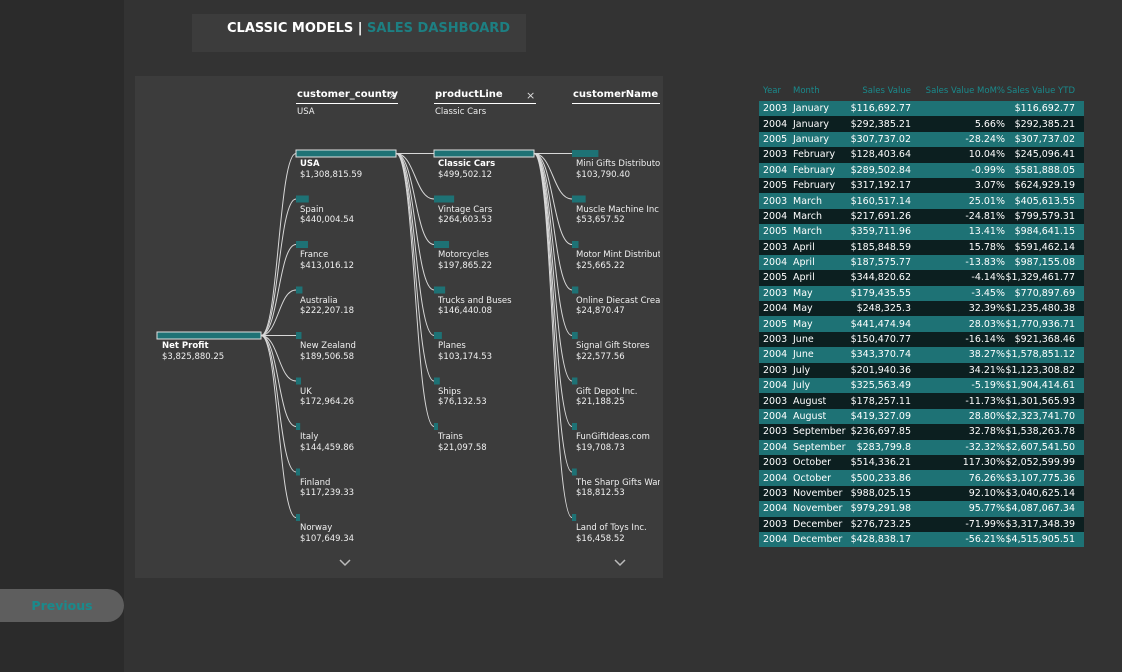 Image resolution: width=1122 pixels, height=672 pixels. What do you see at coordinates (530, 95) in the screenshot?
I see `remove-level-productline-icon: ×` at bounding box center [530, 95].